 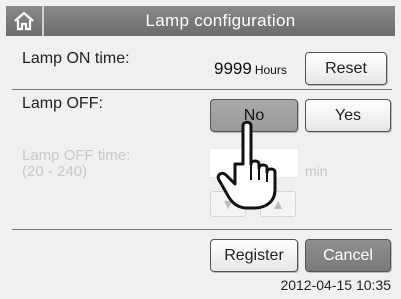 I want to click on home-button, so click(x=25, y=21).